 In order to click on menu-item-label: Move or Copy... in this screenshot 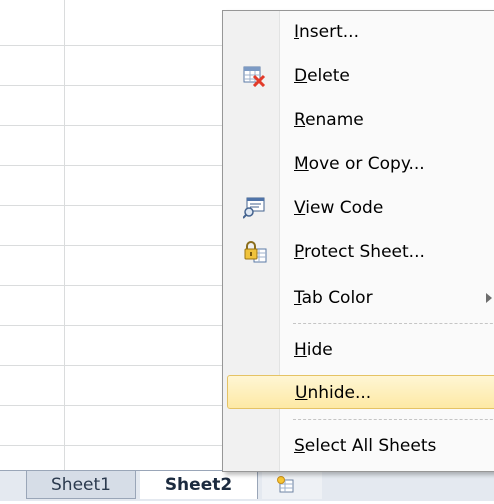, I will do `click(359, 164)`.